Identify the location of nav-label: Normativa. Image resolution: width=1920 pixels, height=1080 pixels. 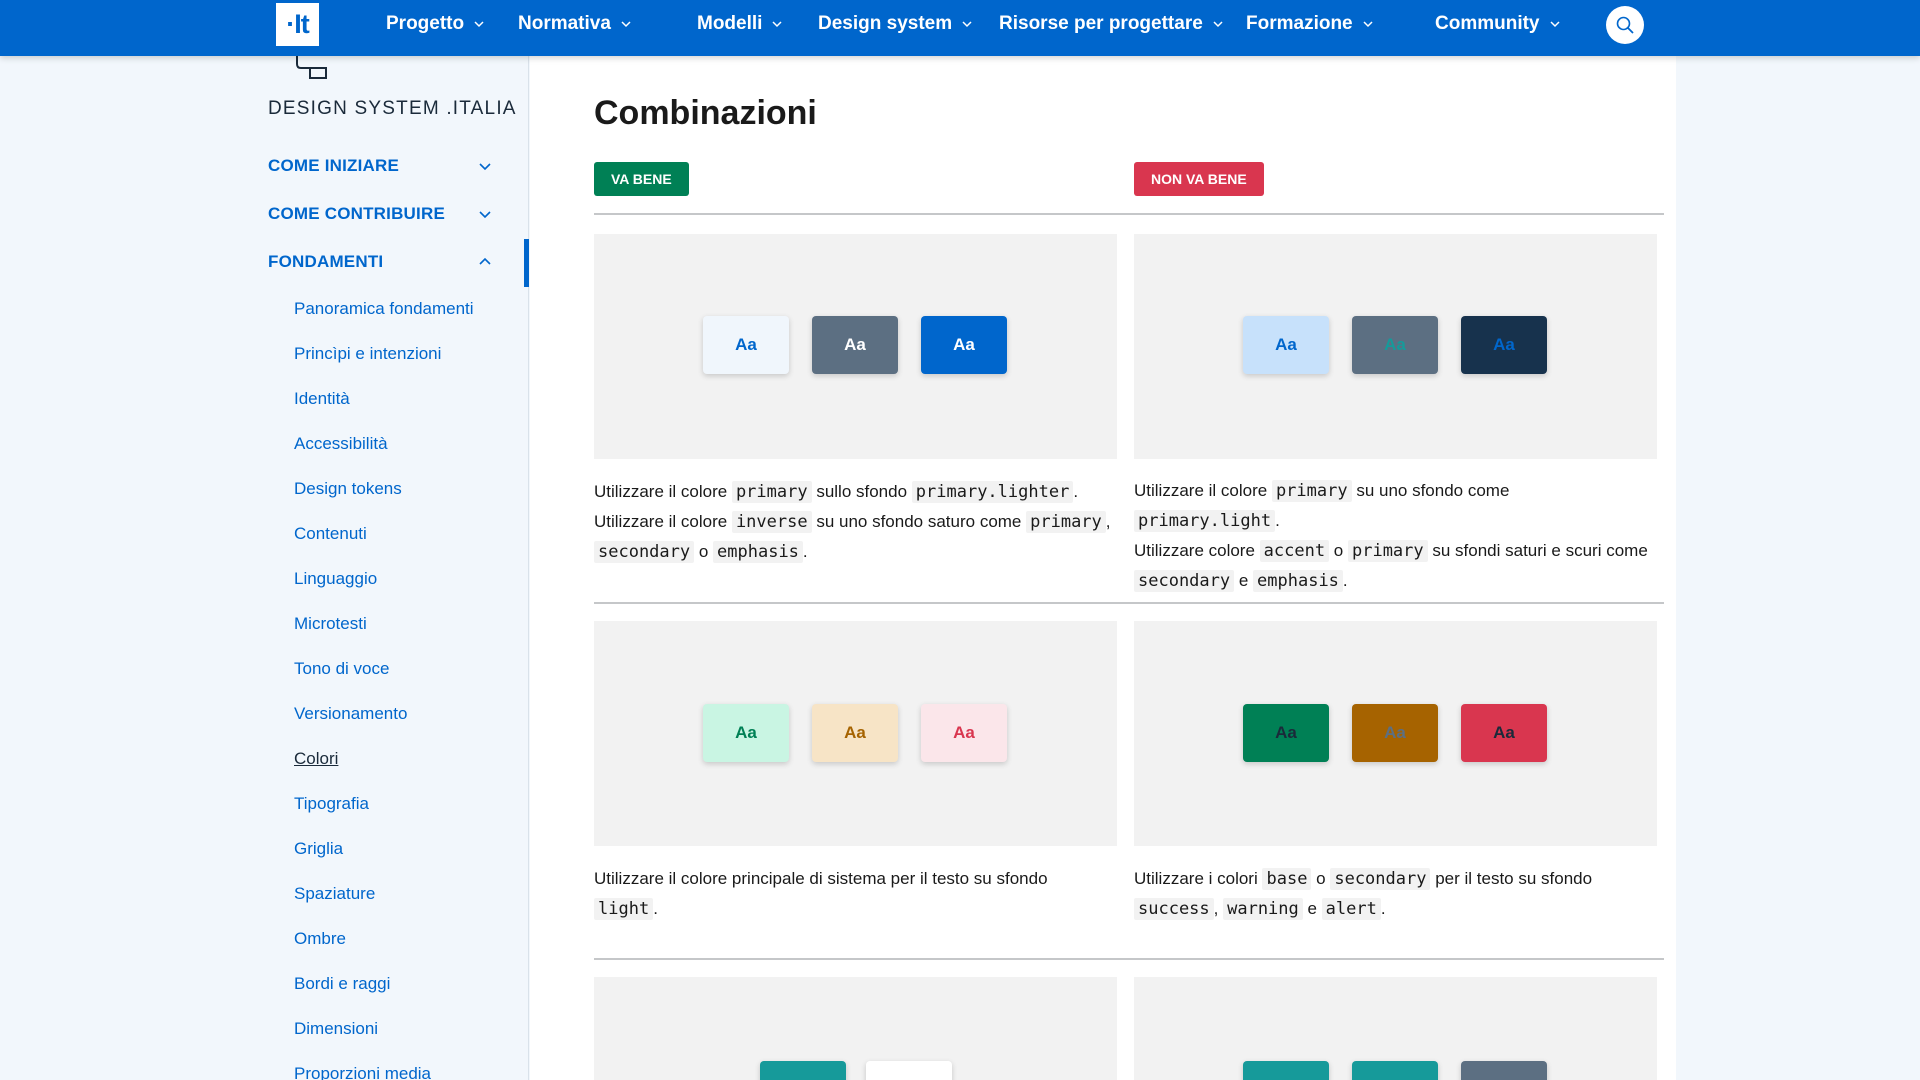
(564, 23).